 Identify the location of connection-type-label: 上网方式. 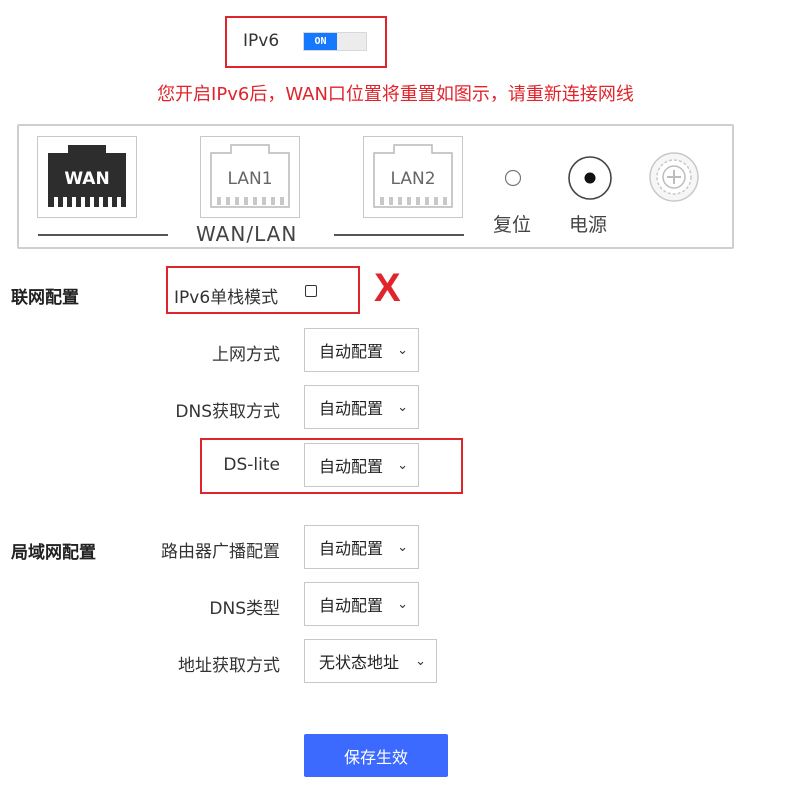
(246, 355).